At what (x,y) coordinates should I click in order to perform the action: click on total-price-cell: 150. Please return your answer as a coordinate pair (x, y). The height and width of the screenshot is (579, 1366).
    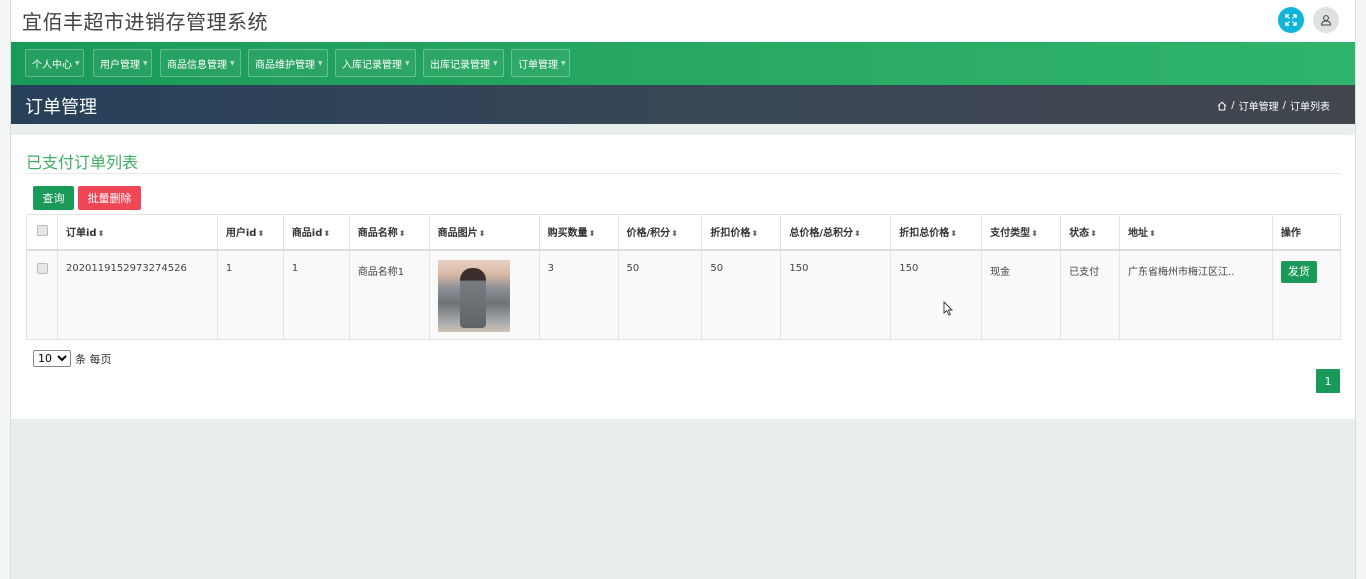
    Looking at the image, I should click on (836, 294).